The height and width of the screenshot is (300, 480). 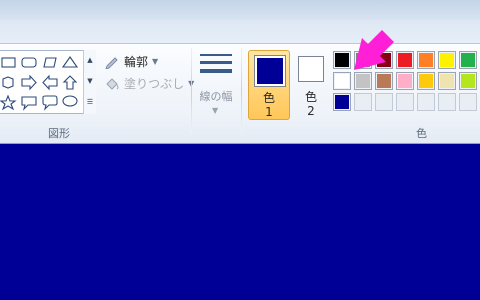 I want to click on window-title-strip, so click(x=240, y=10).